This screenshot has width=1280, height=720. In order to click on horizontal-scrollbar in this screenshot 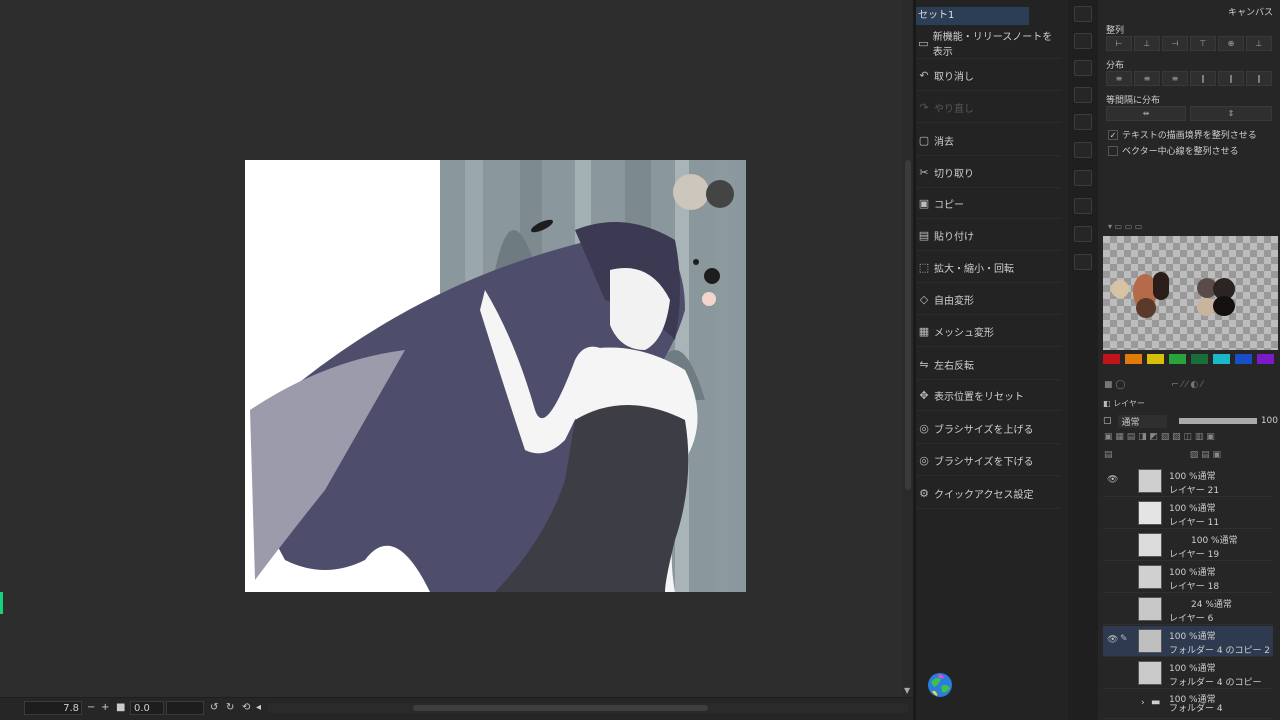, I will do `click(588, 708)`.